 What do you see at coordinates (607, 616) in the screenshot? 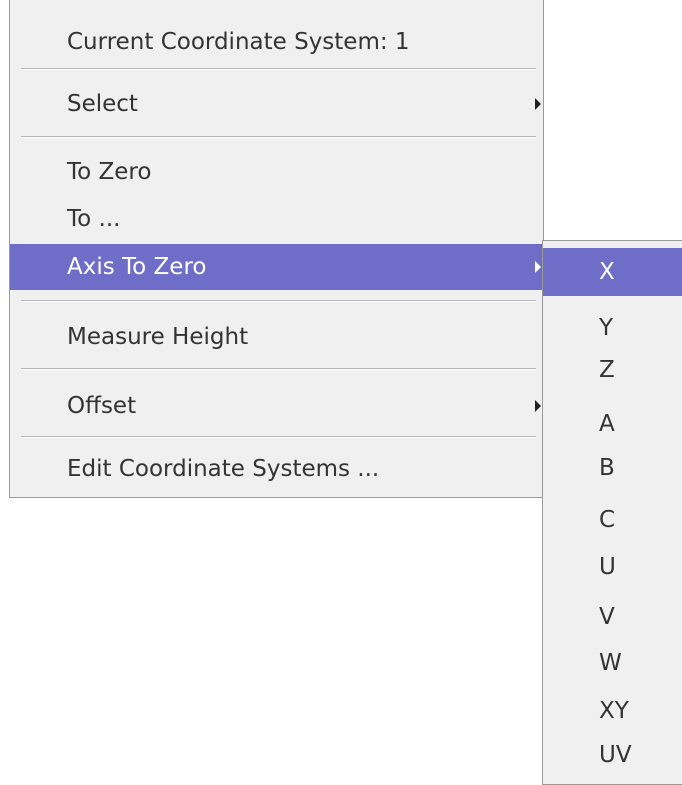
I see `submenu-item-label: V` at bounding box center [607, 616].